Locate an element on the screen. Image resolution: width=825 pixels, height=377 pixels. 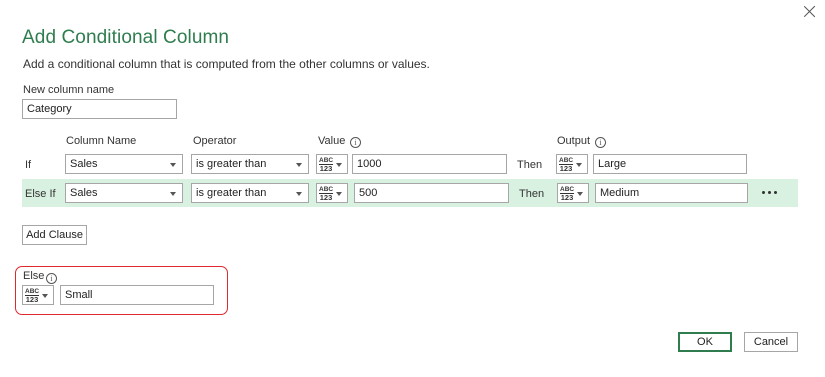
else-info-icon: i is located at coordinates (51, 278).